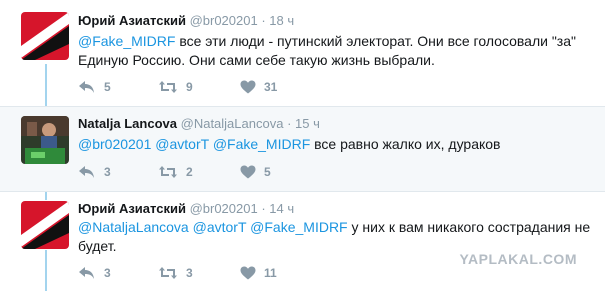 The width and height of the screenshot is (605, 291). What do you see at coordinates (107, 87) in the screenshot?
I see `reply-count: 5` at bounding box center [107, 87].